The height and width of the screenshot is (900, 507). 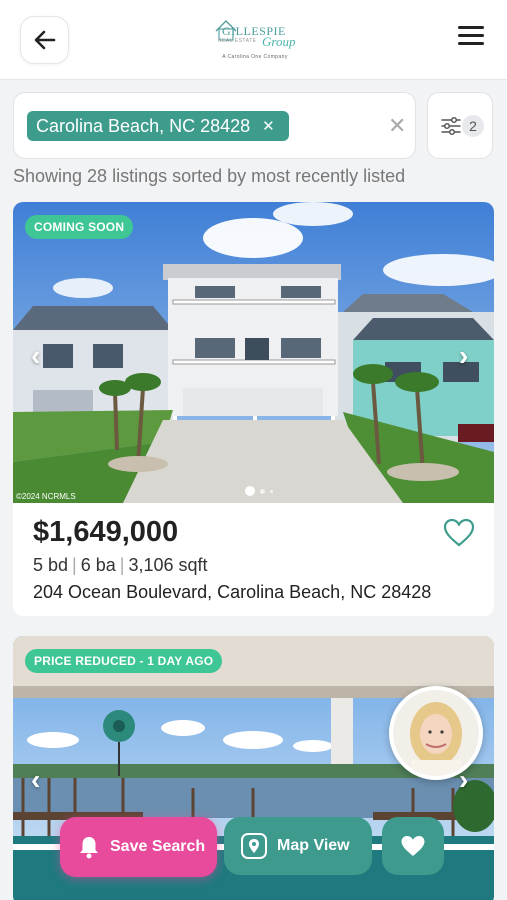 I want to click on location-search-box: Carolina Beach, NC 28428 ✕ ✕, so click(x=214, y=125).